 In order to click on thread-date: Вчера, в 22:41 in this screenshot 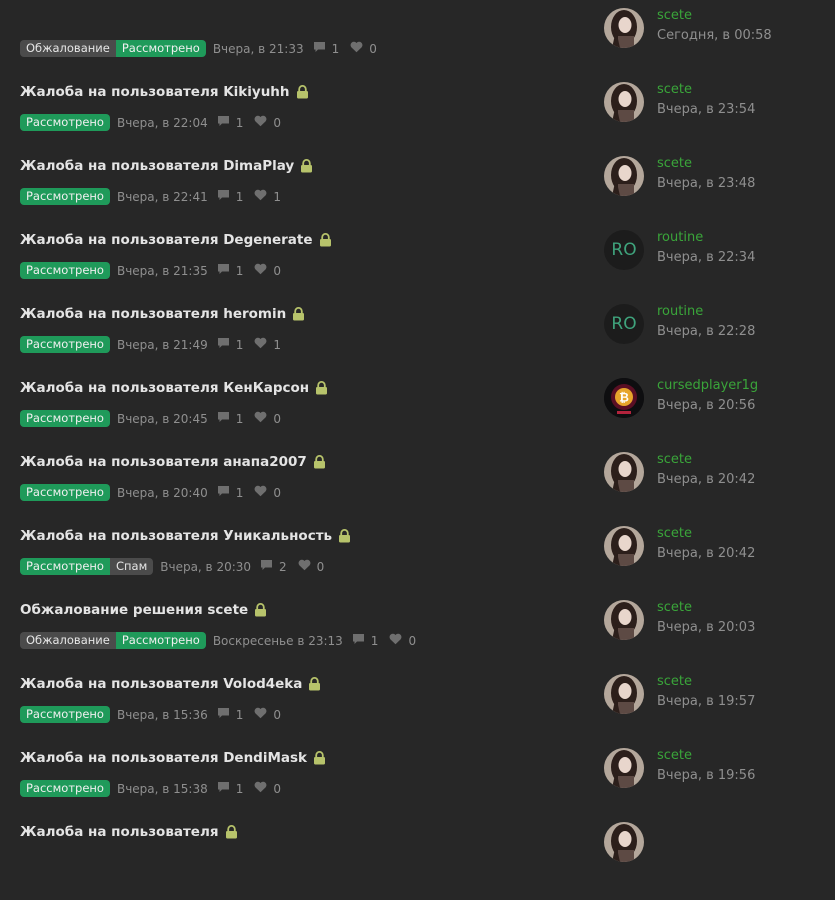, I will do `click(162, 197)`.